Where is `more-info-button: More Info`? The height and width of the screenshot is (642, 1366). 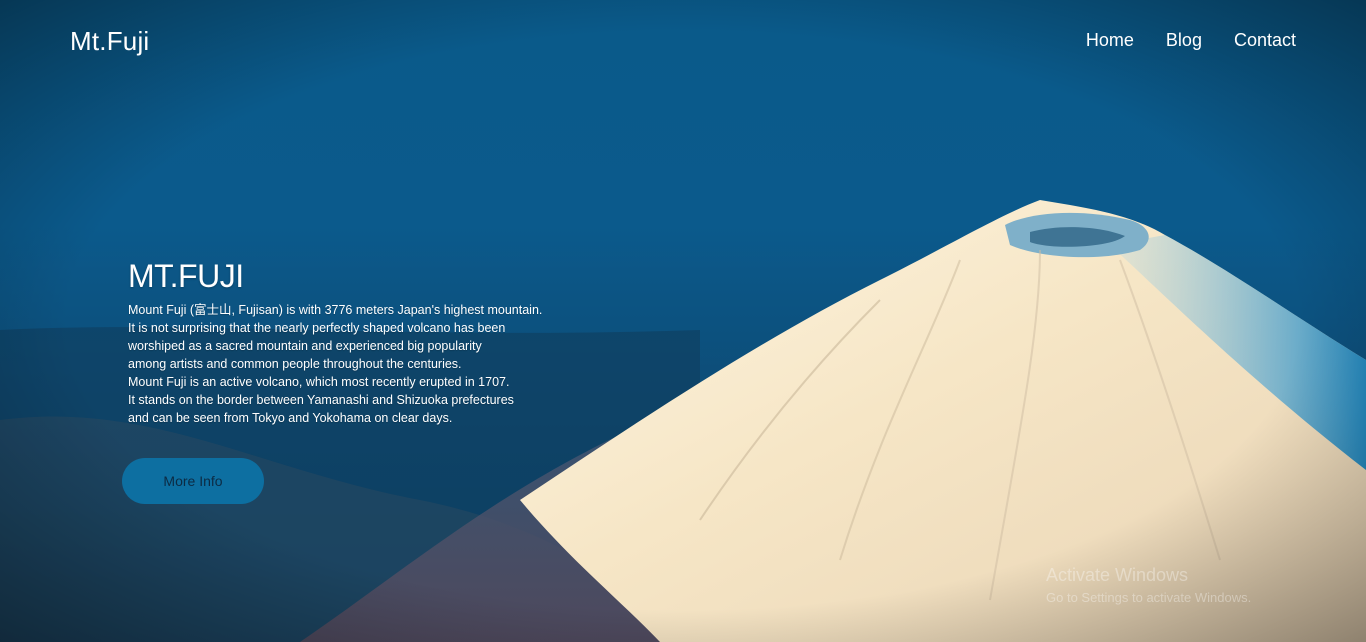 more-info-button: More Info is located at coordinates (193, 481).